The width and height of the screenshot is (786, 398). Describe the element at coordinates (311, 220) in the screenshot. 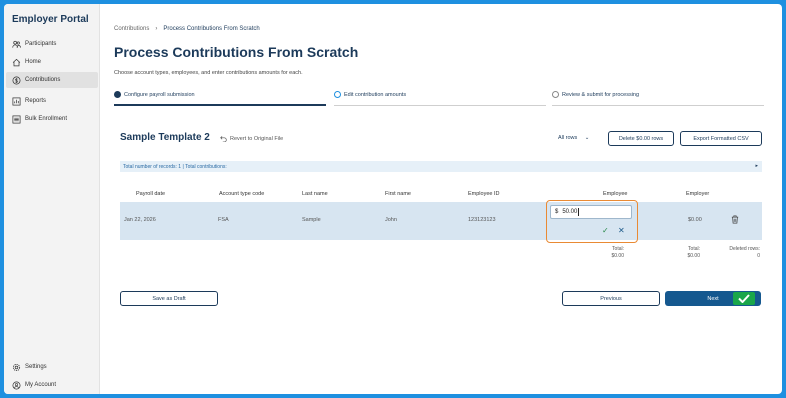

I see `cell-last-name: Sample` at that location.